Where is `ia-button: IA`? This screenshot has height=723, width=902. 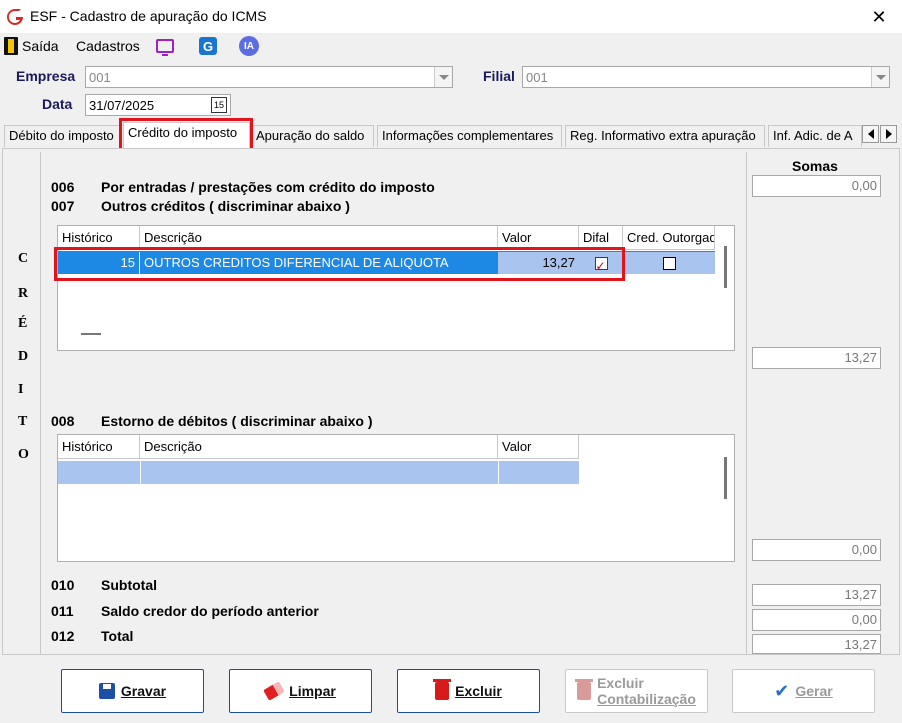
ia-button: IA is located at coordinates (249, 46).